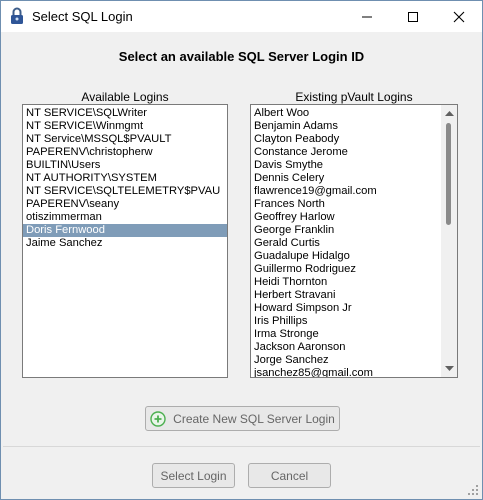 The width and height of the screenshot is (483, 500). I want to click on create-sql-login-button: Create New SQL Server Login, so click(242, 418).